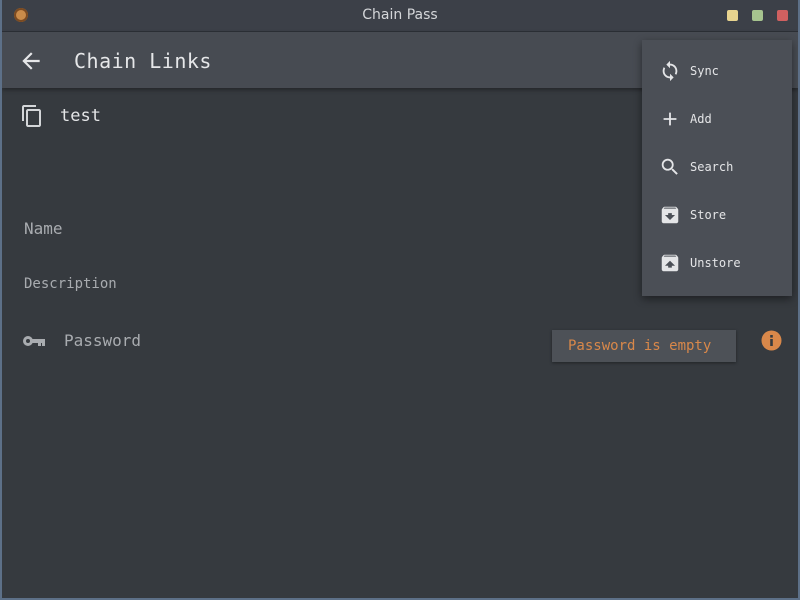 This screenshot has height=600, width=800. I want to click on search-icon, so click(670, 167).